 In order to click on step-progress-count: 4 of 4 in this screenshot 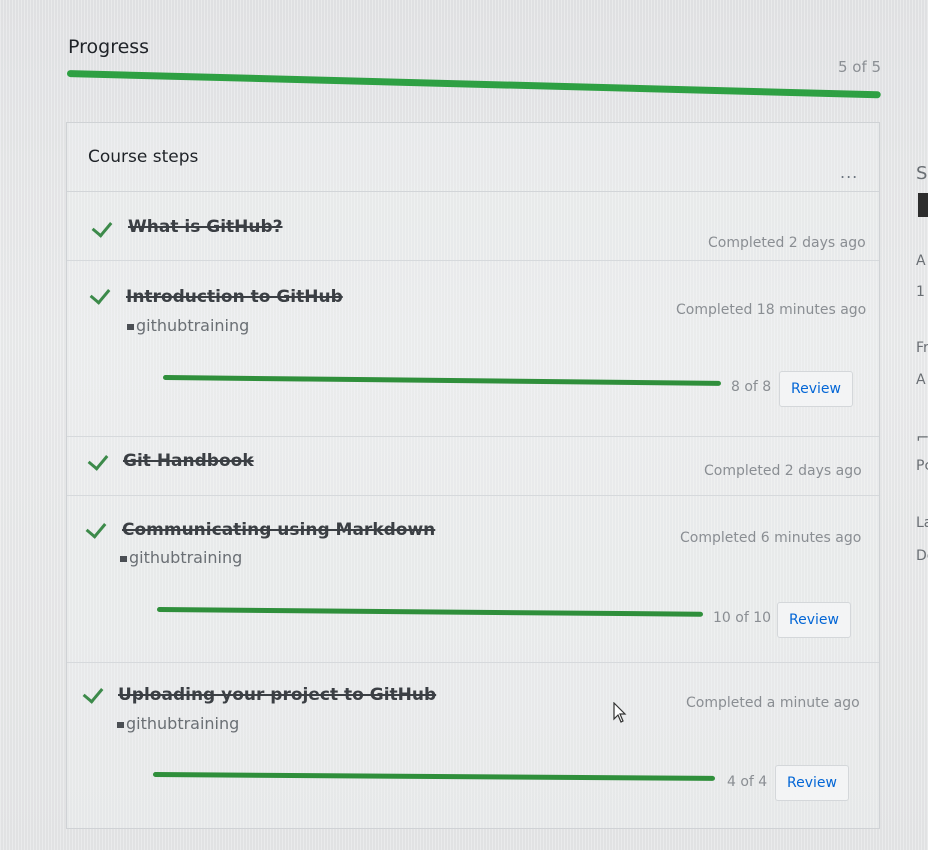, I will do `click(747, 782)`.